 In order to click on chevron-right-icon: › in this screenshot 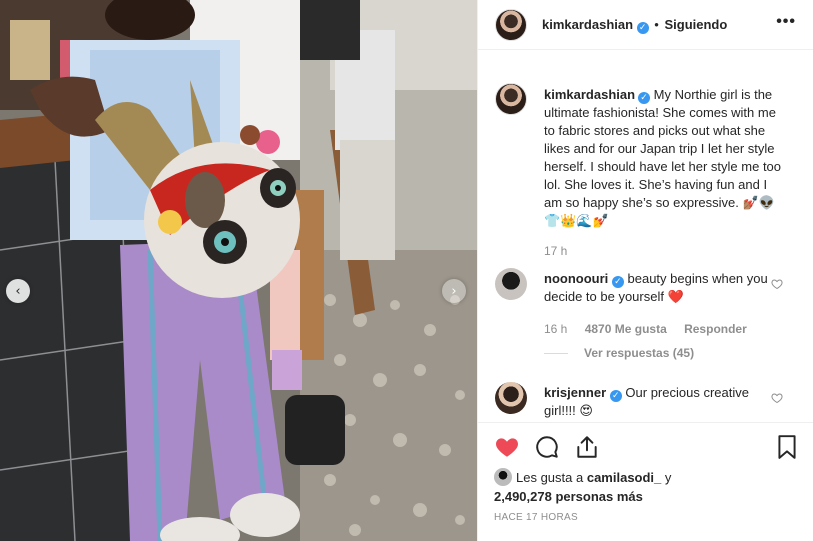, I will do `click(454, 291)`.